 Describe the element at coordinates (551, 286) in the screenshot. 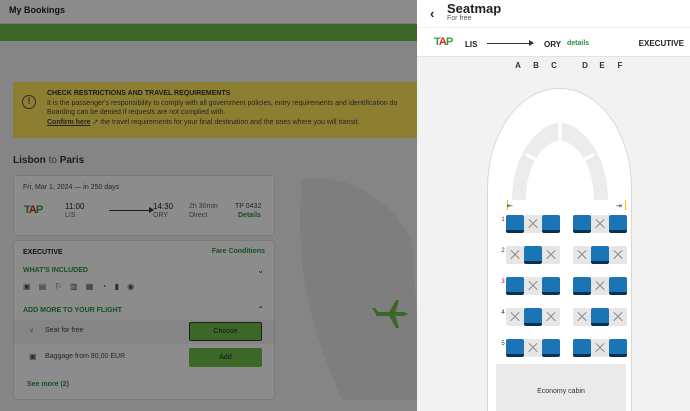

I see `seat-3C-available` at that location.